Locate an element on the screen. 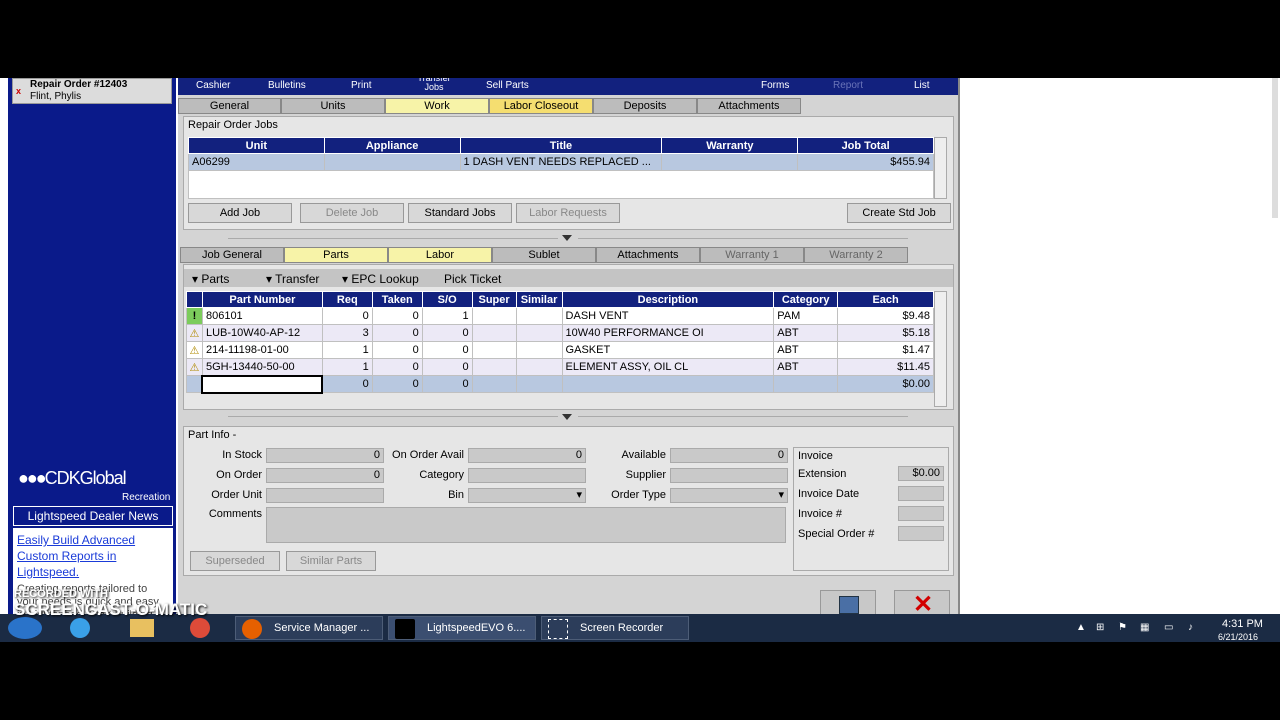  repair-order-card: x Repair Order #12403 Flint, Phylis is located at coordinates (92, 91).